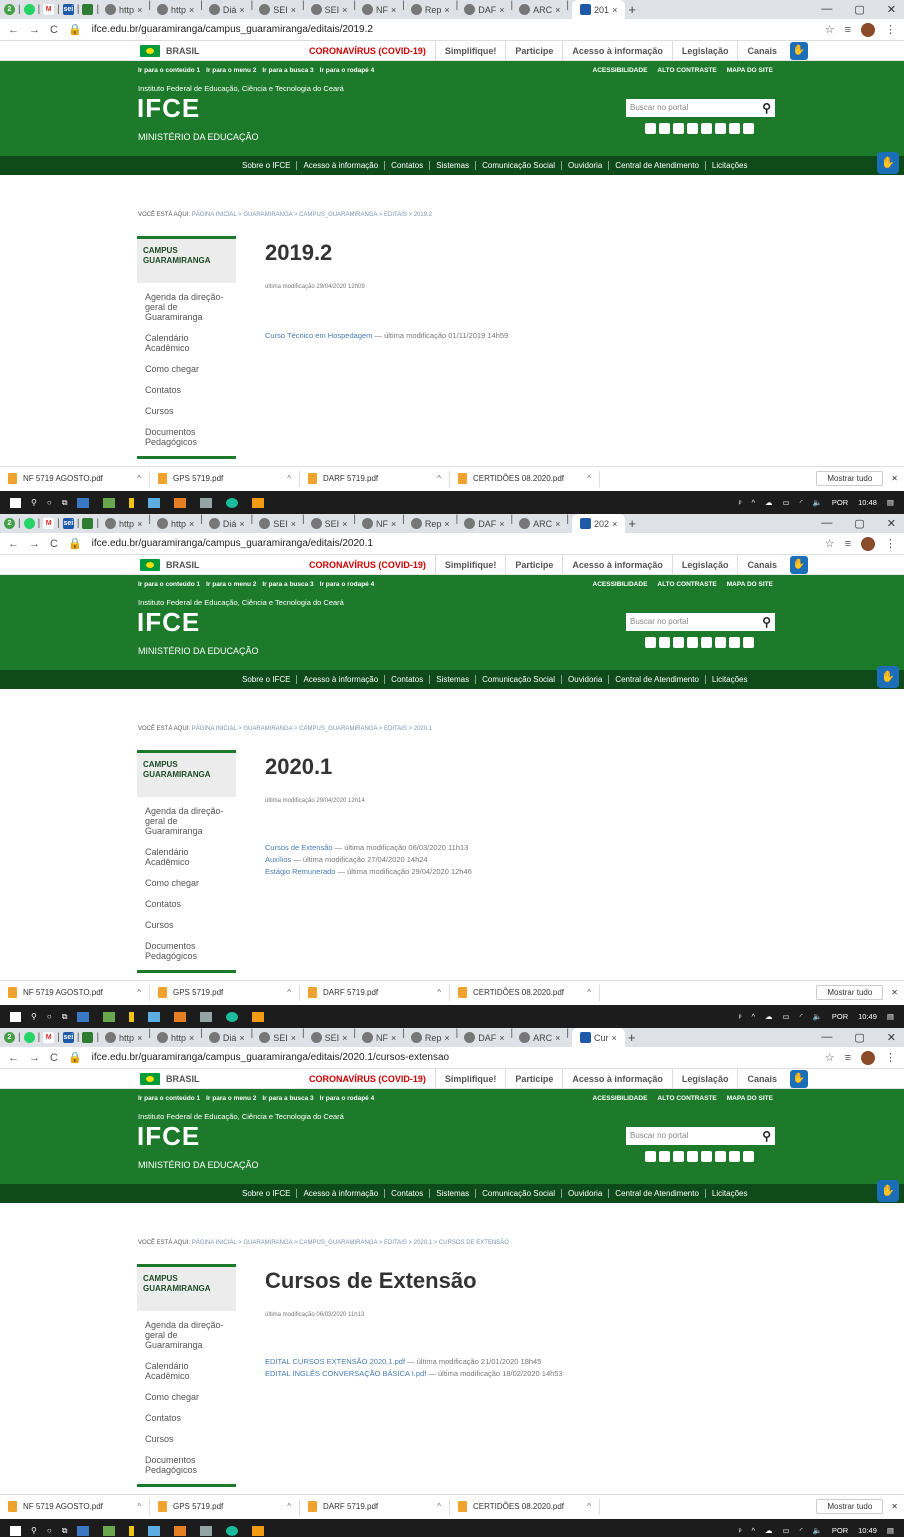 Image resolution: width=904 pixels, height=1537 pixels. I want to click on menu-icon: ⋮, so click(890, 29).